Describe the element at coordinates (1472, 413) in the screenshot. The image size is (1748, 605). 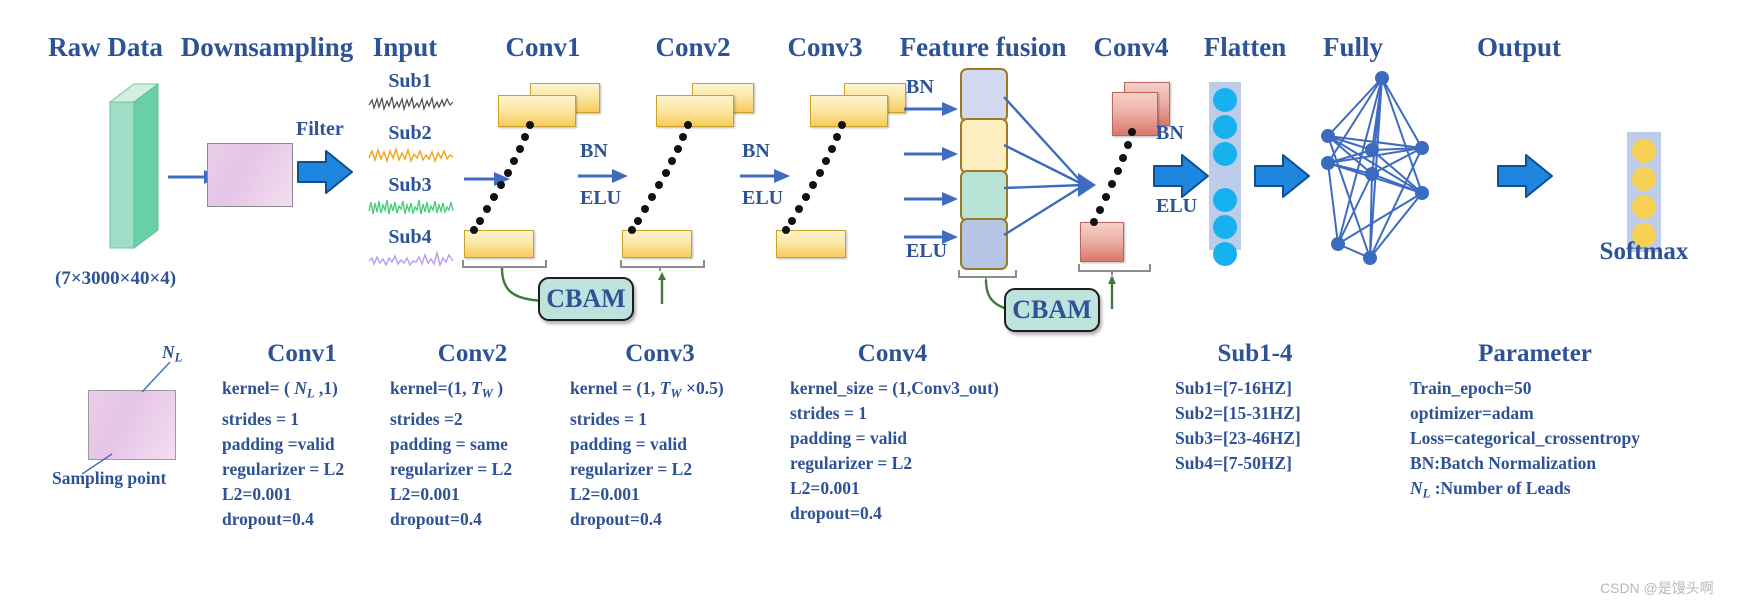
I see `param-line: optimizer=adam` at that location.